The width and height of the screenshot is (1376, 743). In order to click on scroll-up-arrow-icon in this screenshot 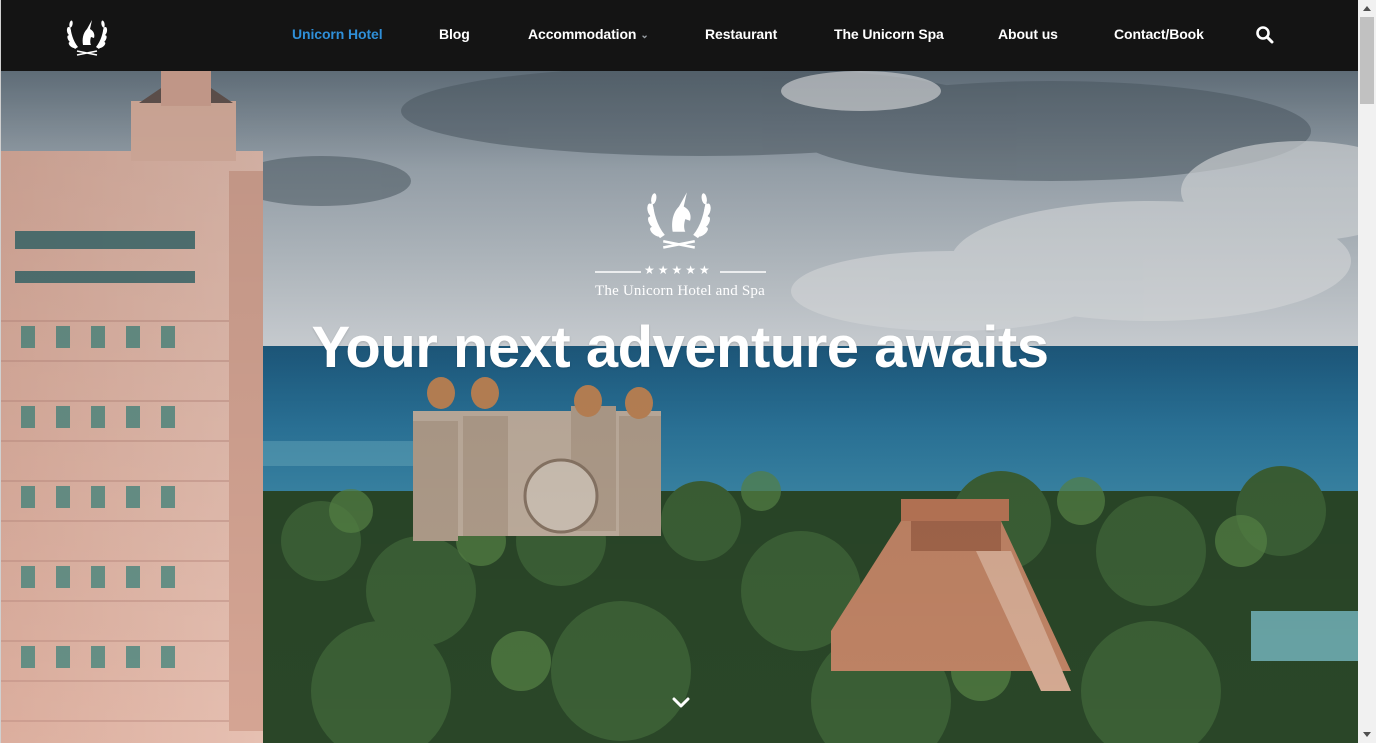, I will do `click(1367, 8)`.